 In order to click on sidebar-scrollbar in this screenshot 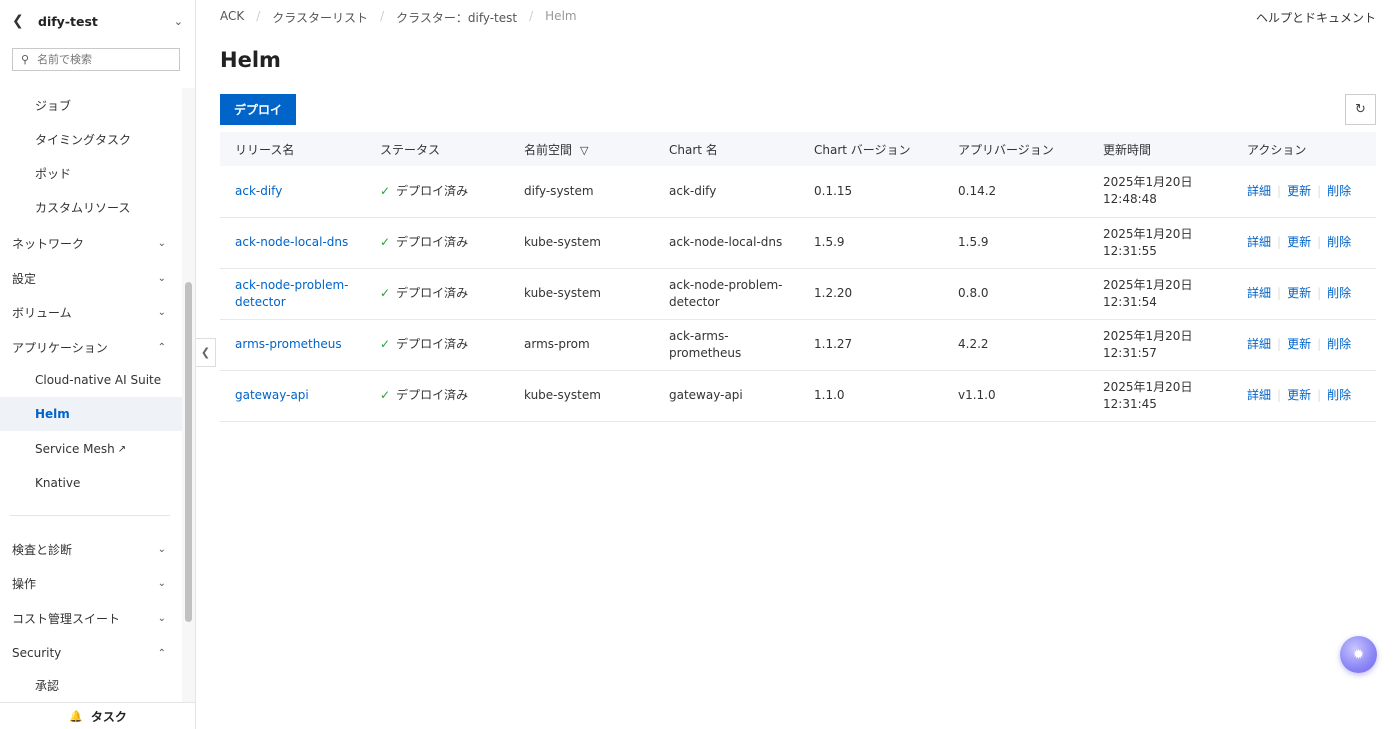, I will do `click(188, 452)`.